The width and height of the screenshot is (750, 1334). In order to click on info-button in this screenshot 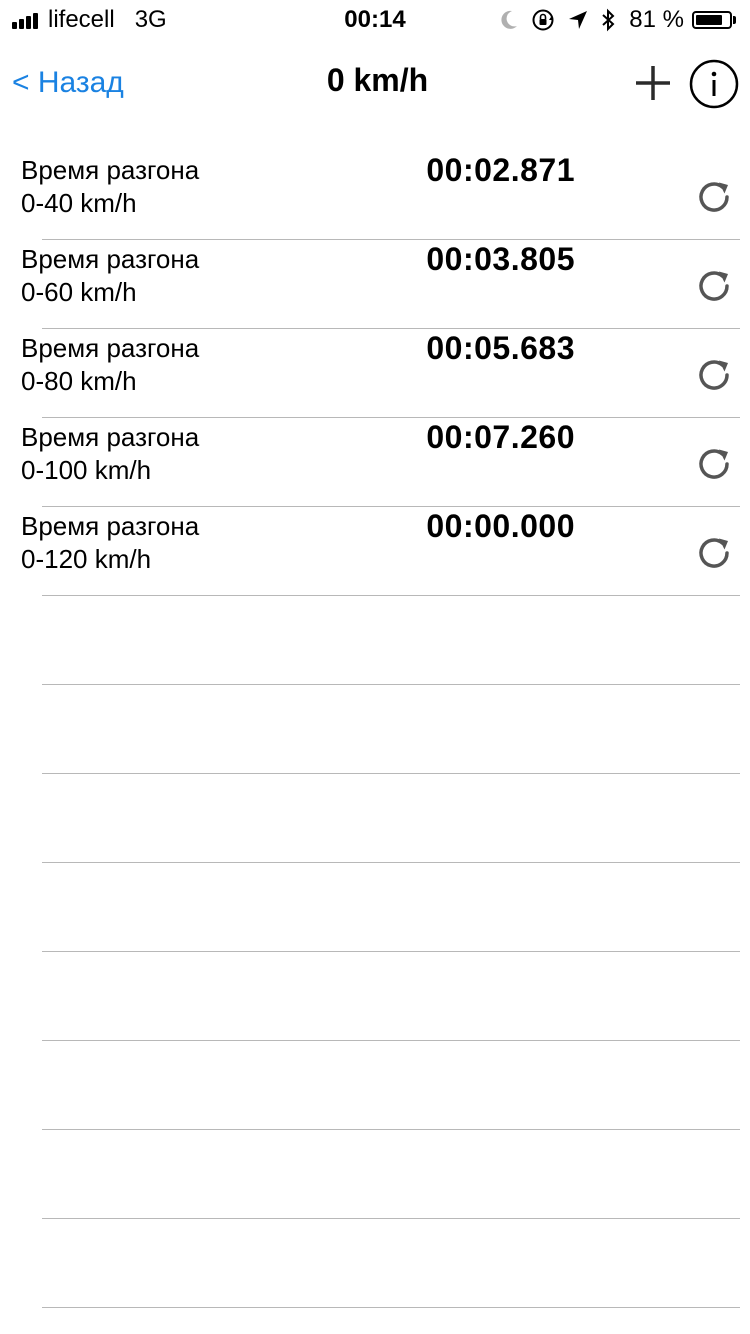, I will do `click(714, 84)`.